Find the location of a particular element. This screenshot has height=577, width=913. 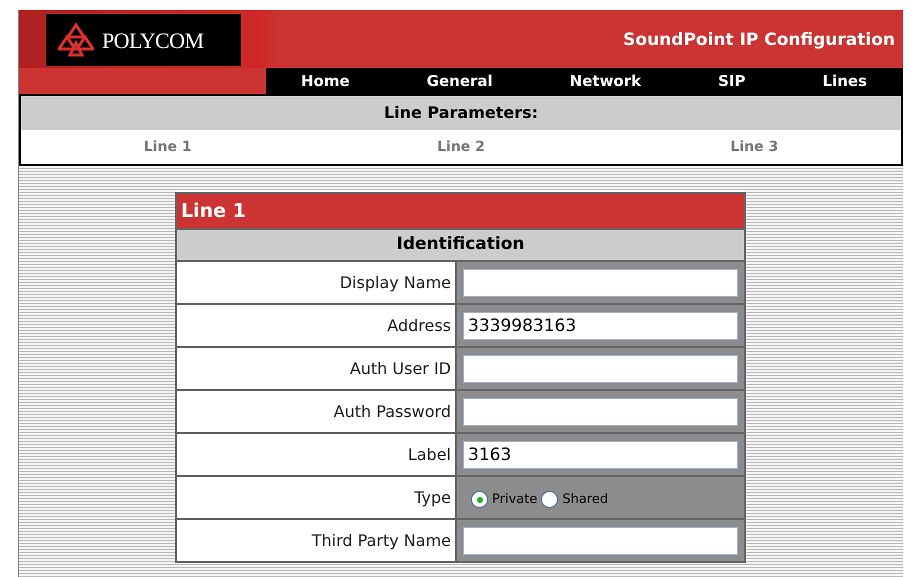

field-label: Address is located at coordinates (419, 325).